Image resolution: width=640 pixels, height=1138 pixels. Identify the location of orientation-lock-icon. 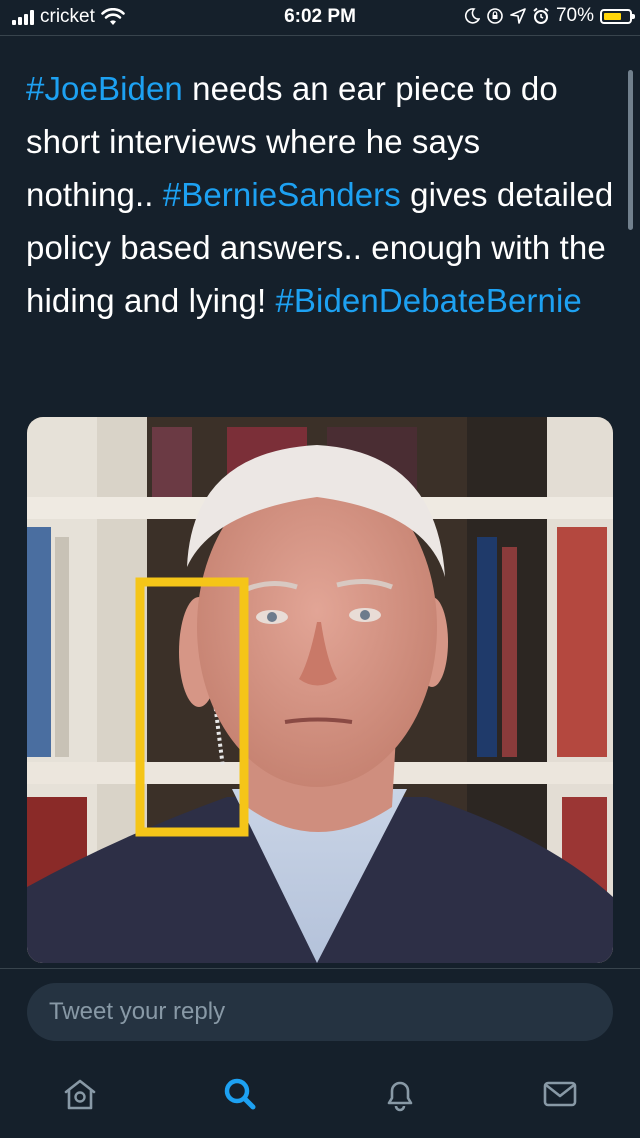
(495, 16).